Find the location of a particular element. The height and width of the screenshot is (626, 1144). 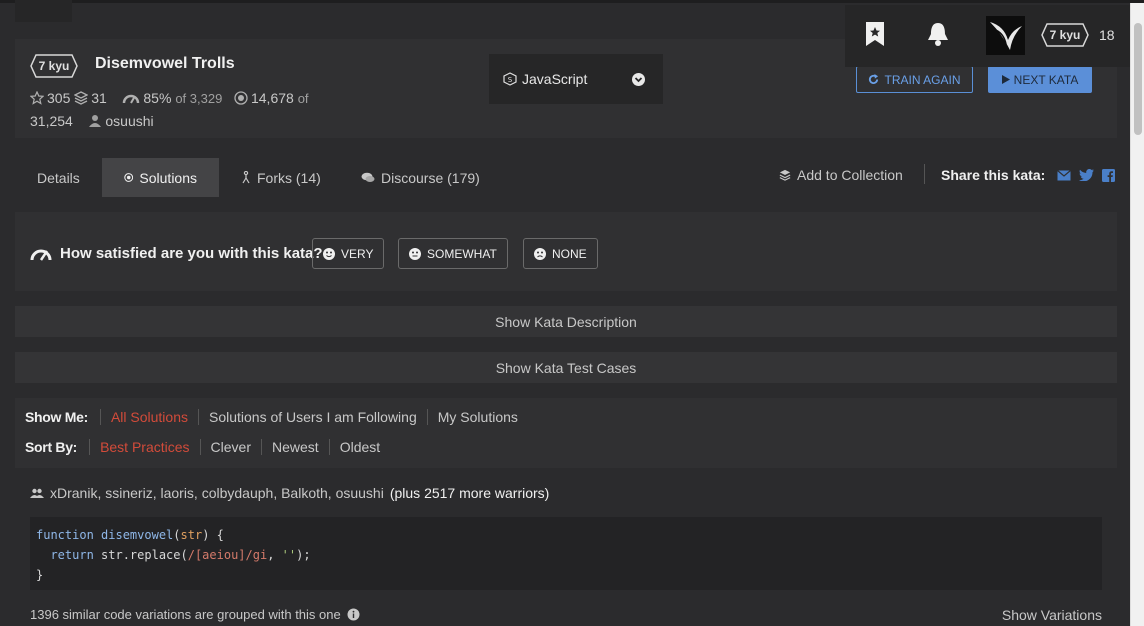

show-tests-label: Show Kata Test Cases is located at coordinates (566, 367).